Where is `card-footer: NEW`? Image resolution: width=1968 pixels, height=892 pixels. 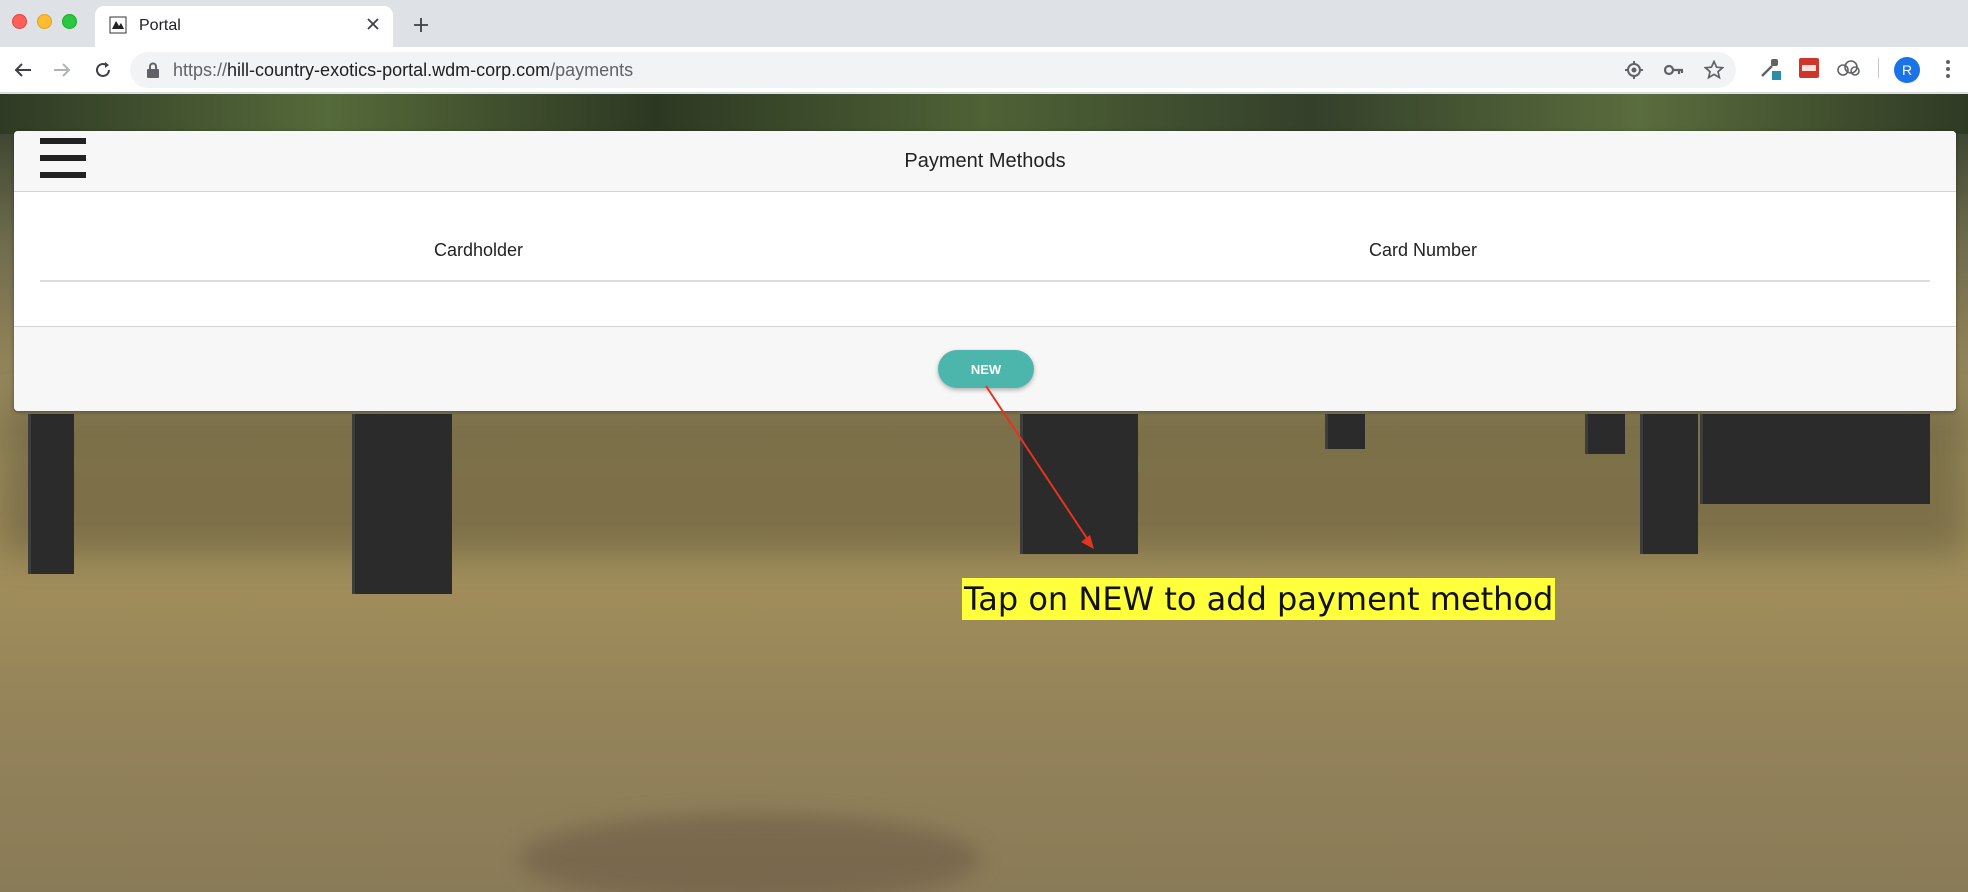 card-footer: NEW is located at coordinates (985, 368).